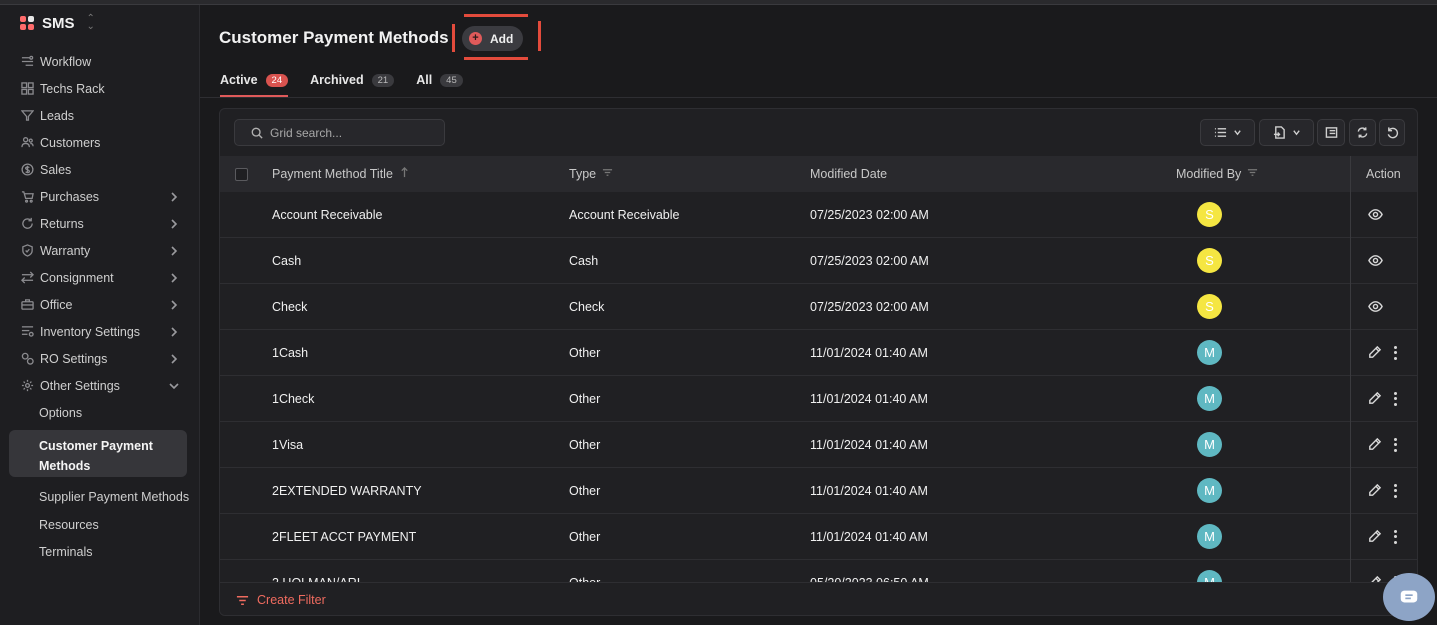 The image size is (1437, 625). I want to click on sidebar-subitem-supplier-payment-methods: Supplier Payment Methods, so click(99, 496).